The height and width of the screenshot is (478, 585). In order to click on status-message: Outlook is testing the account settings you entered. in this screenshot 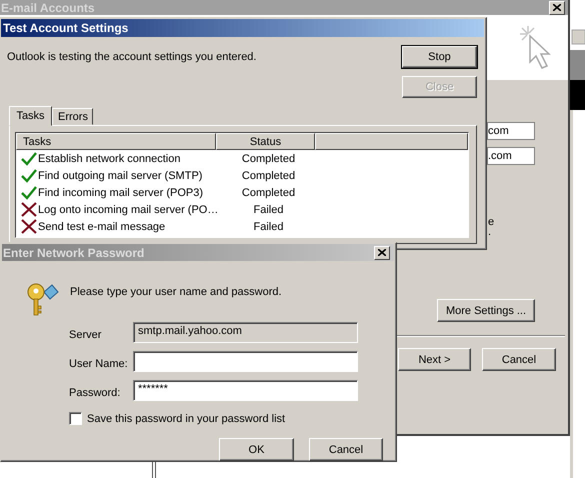, I will do `click(132, 57)`.